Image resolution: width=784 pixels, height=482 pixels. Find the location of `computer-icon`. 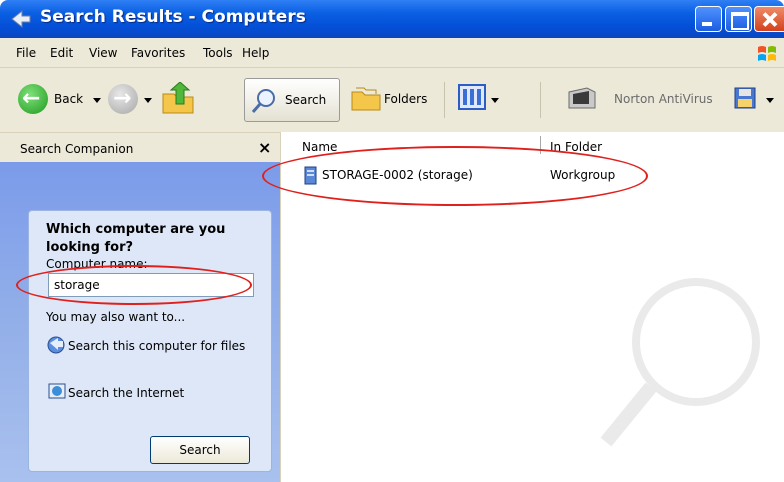

computer-icon is located at coordinates (311, 176).